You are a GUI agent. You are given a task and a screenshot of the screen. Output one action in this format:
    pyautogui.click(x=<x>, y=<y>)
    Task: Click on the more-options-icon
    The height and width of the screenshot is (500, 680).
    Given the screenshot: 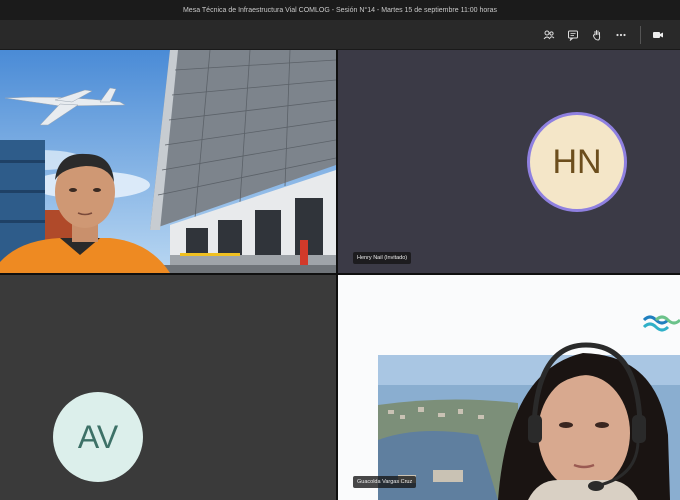 What is the action you would take?
    pyautogui.click(x=621, y=35)
    